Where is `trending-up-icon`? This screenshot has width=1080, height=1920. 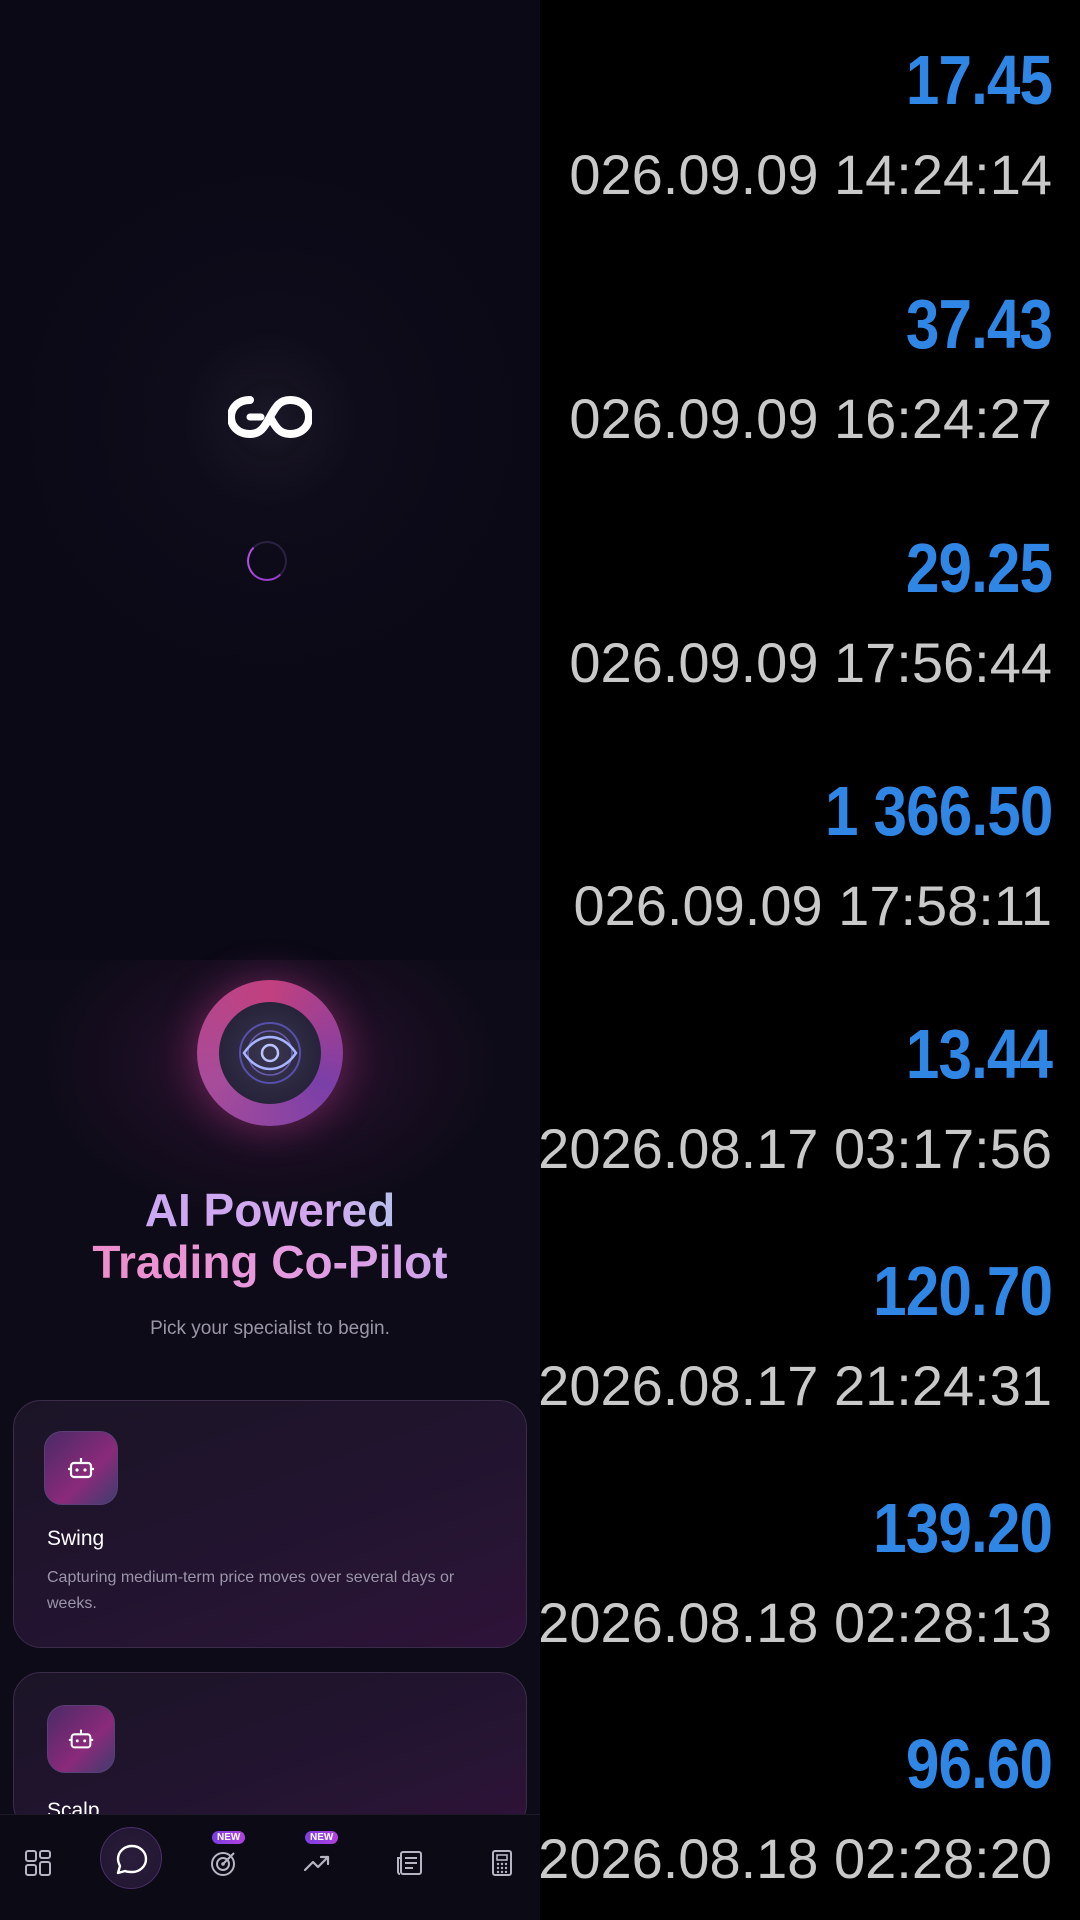
trending-up-icon is located at coordinates (316, 1863).